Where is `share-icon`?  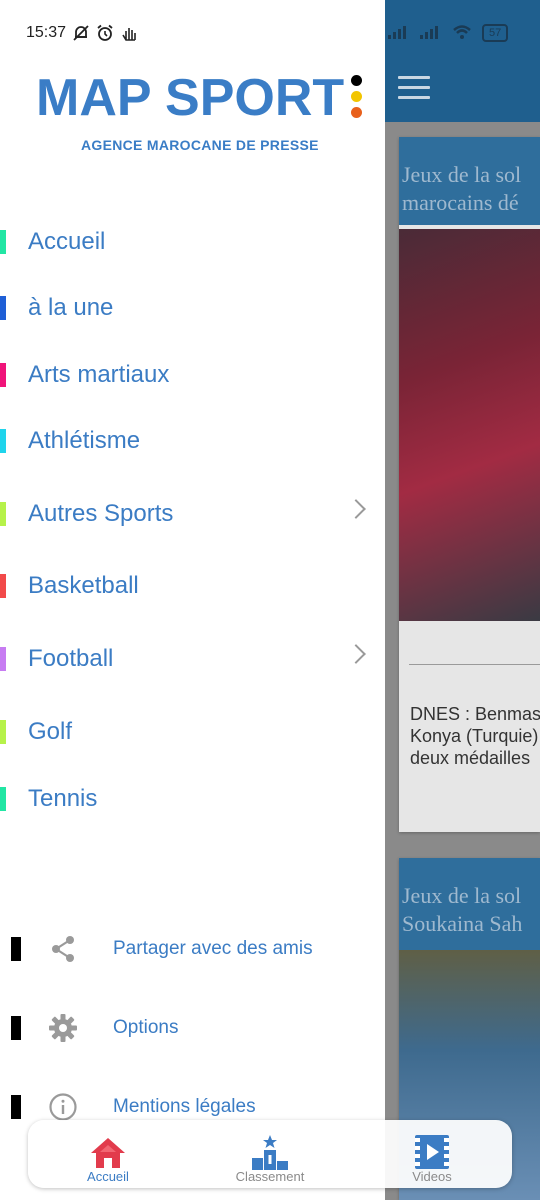
share-icon is located at coordinates (63, 949).